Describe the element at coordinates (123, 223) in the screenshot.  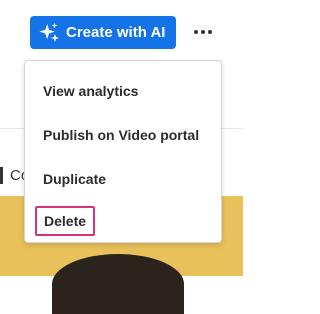
I see `menu-item-delete: Delete` at that location.